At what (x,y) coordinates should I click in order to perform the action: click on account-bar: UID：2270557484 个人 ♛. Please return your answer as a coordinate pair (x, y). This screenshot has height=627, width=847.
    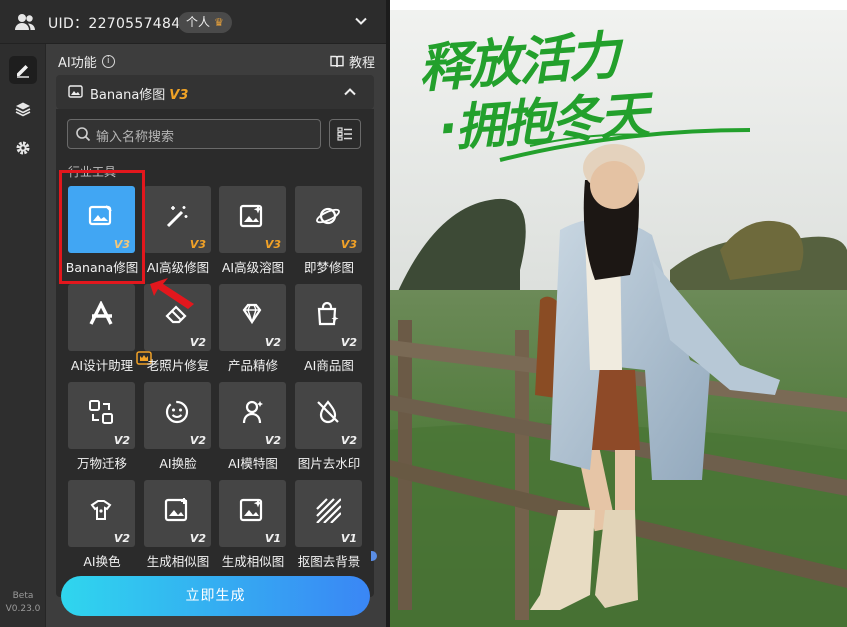
    Looking at the image, I should click on (193, 22).